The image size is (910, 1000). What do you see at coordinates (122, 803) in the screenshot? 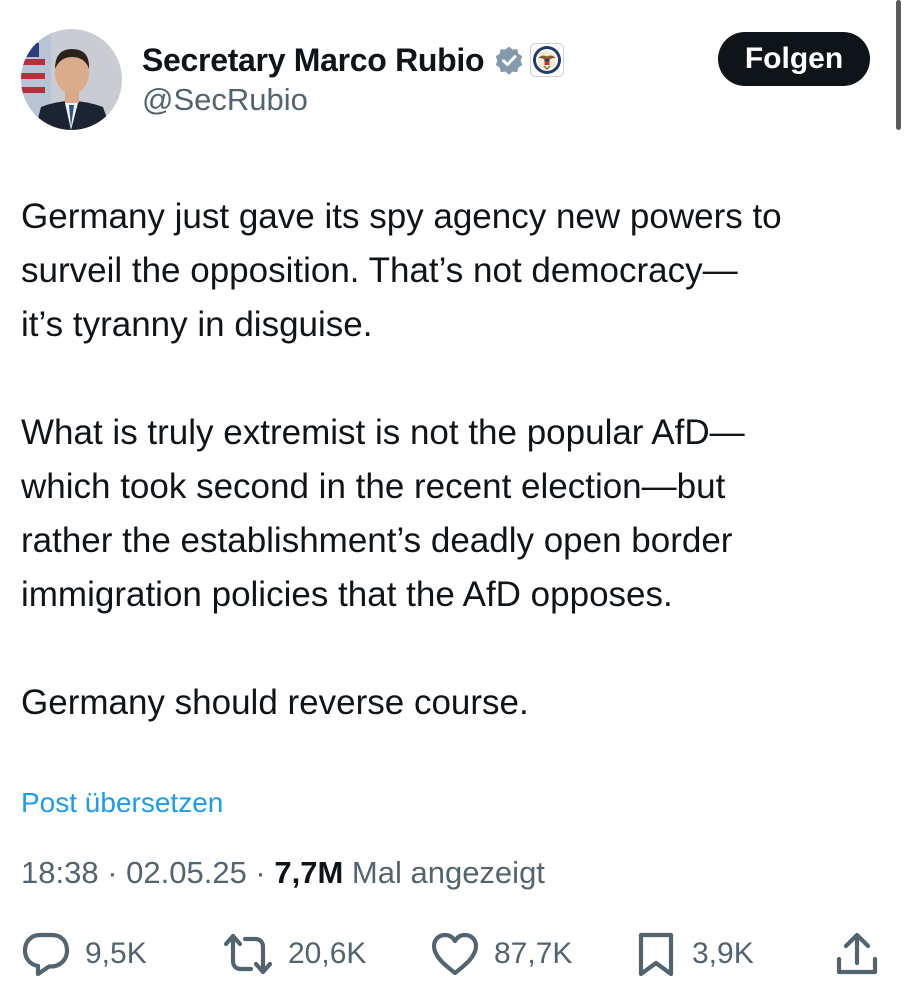
I see `translate-post-link: Post übersetzen` at bounding box center [122, 803].